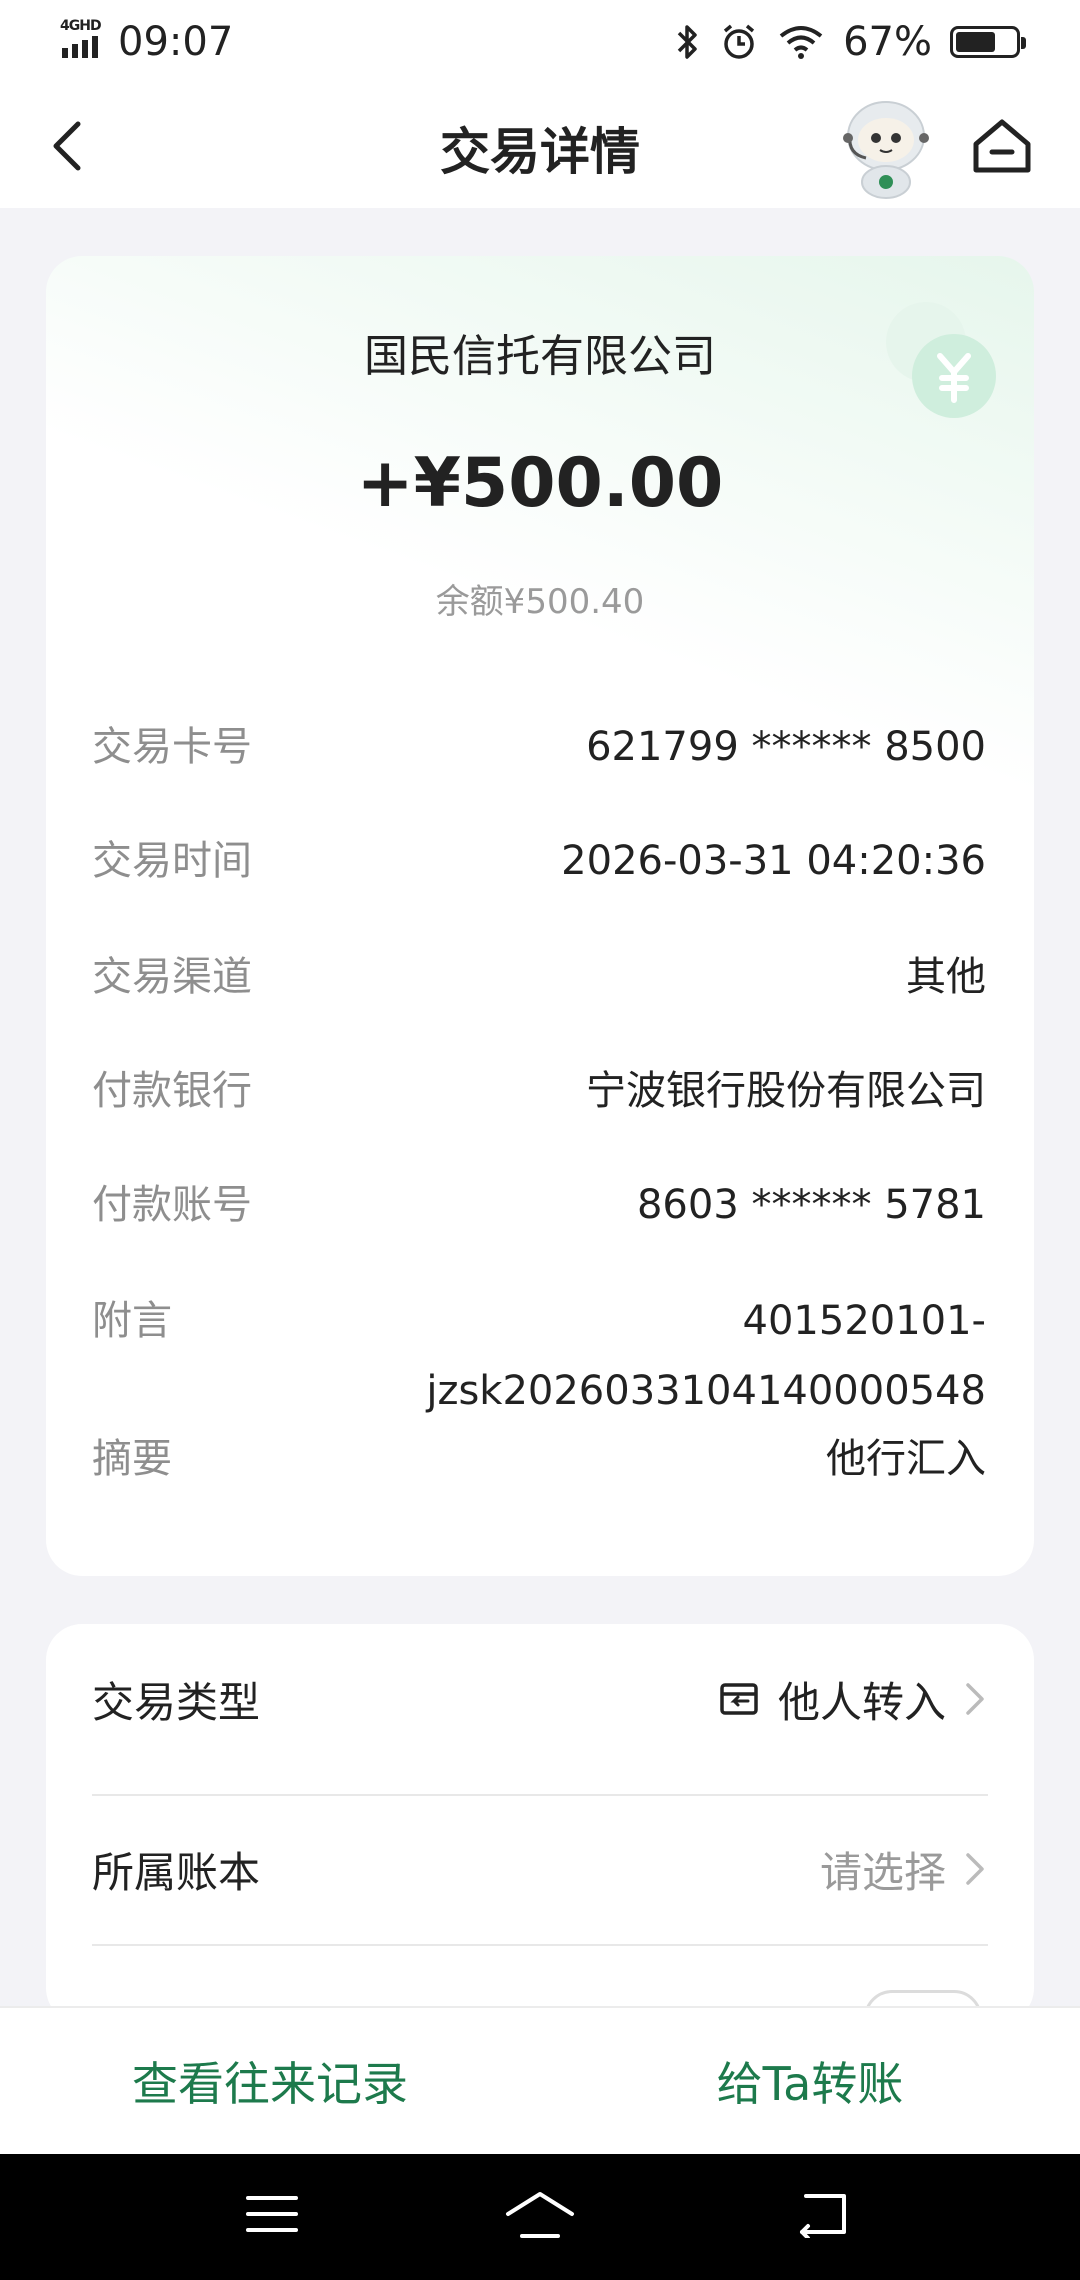  I want to click on alarm-icon, so click(739, 41).